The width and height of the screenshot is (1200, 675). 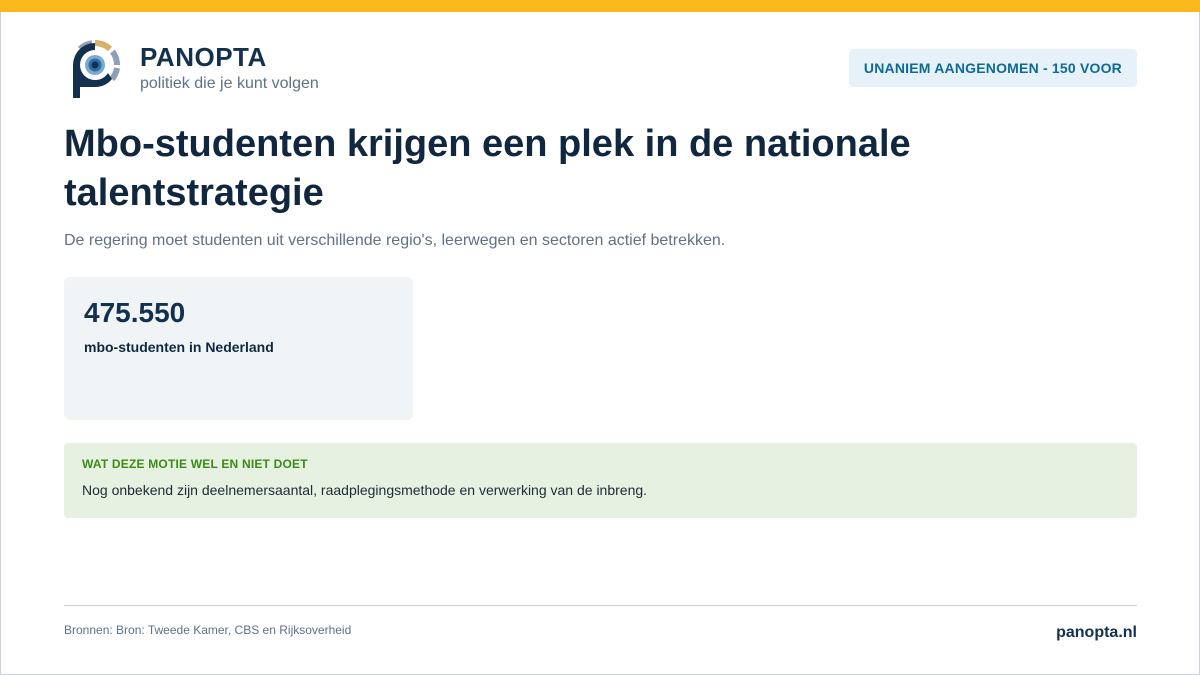 I want to click on footer-divider, so click(x=600, y=605).